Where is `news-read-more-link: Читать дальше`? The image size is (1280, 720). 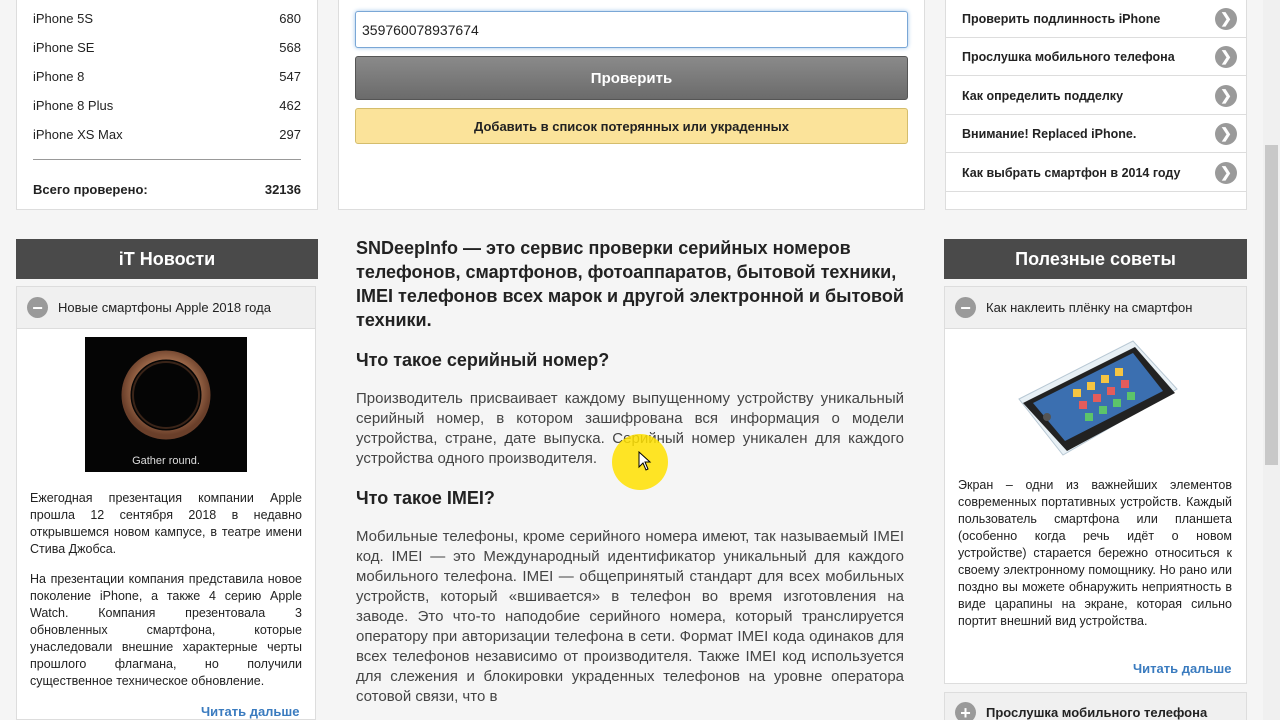 news-read-more-link: Читать дальше is located at coordinates (250, 711).